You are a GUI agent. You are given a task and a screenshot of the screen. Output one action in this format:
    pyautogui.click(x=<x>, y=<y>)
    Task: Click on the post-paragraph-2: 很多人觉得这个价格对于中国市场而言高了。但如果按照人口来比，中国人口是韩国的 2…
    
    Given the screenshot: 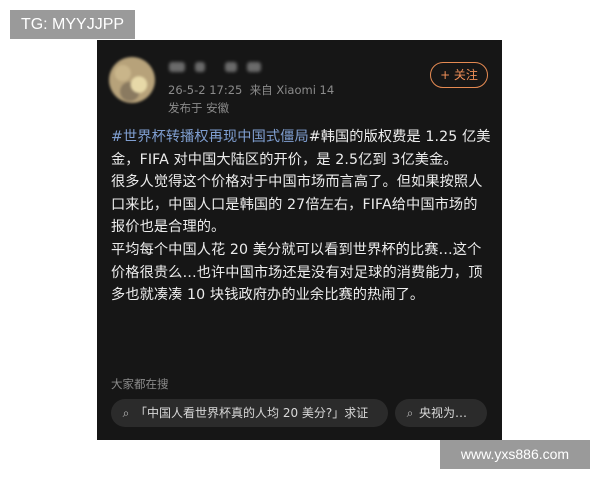 What is the action you would take?
    pyautogui.click(x=297, y=205)
    